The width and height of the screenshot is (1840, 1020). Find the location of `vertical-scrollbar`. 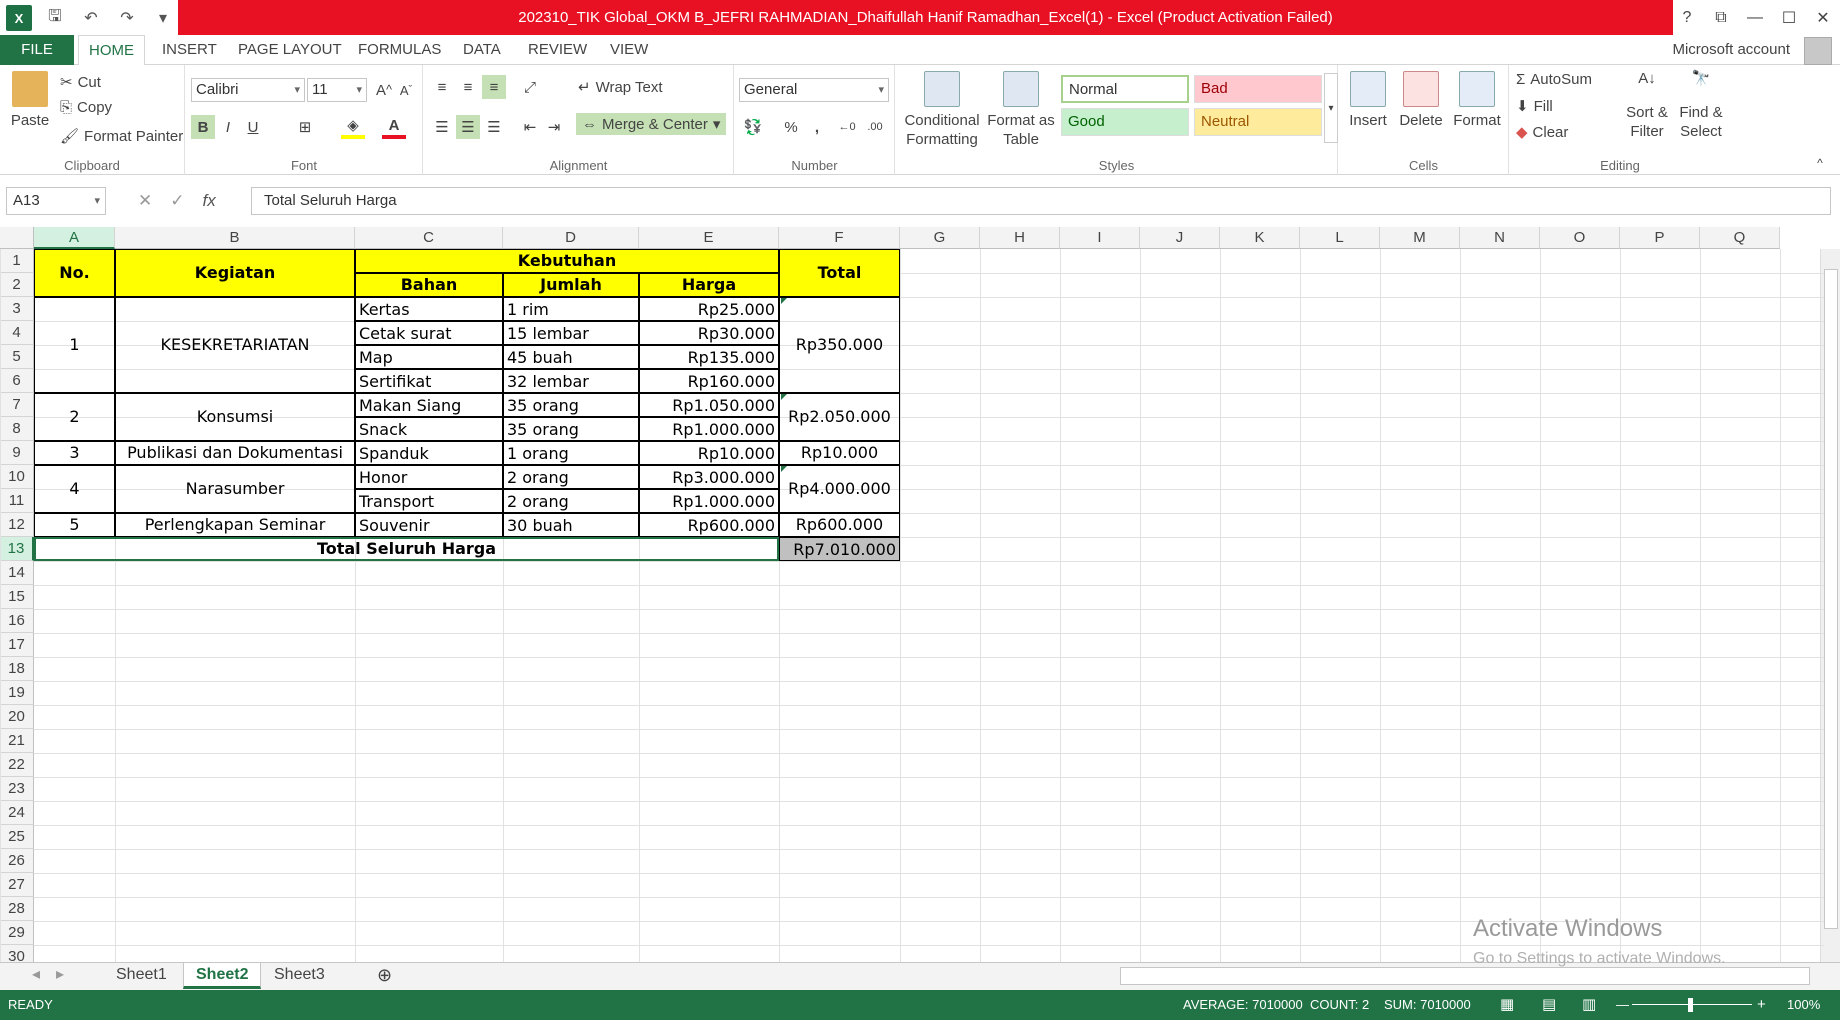

vertical-scrollbar is located at coordinates (1830, 605).